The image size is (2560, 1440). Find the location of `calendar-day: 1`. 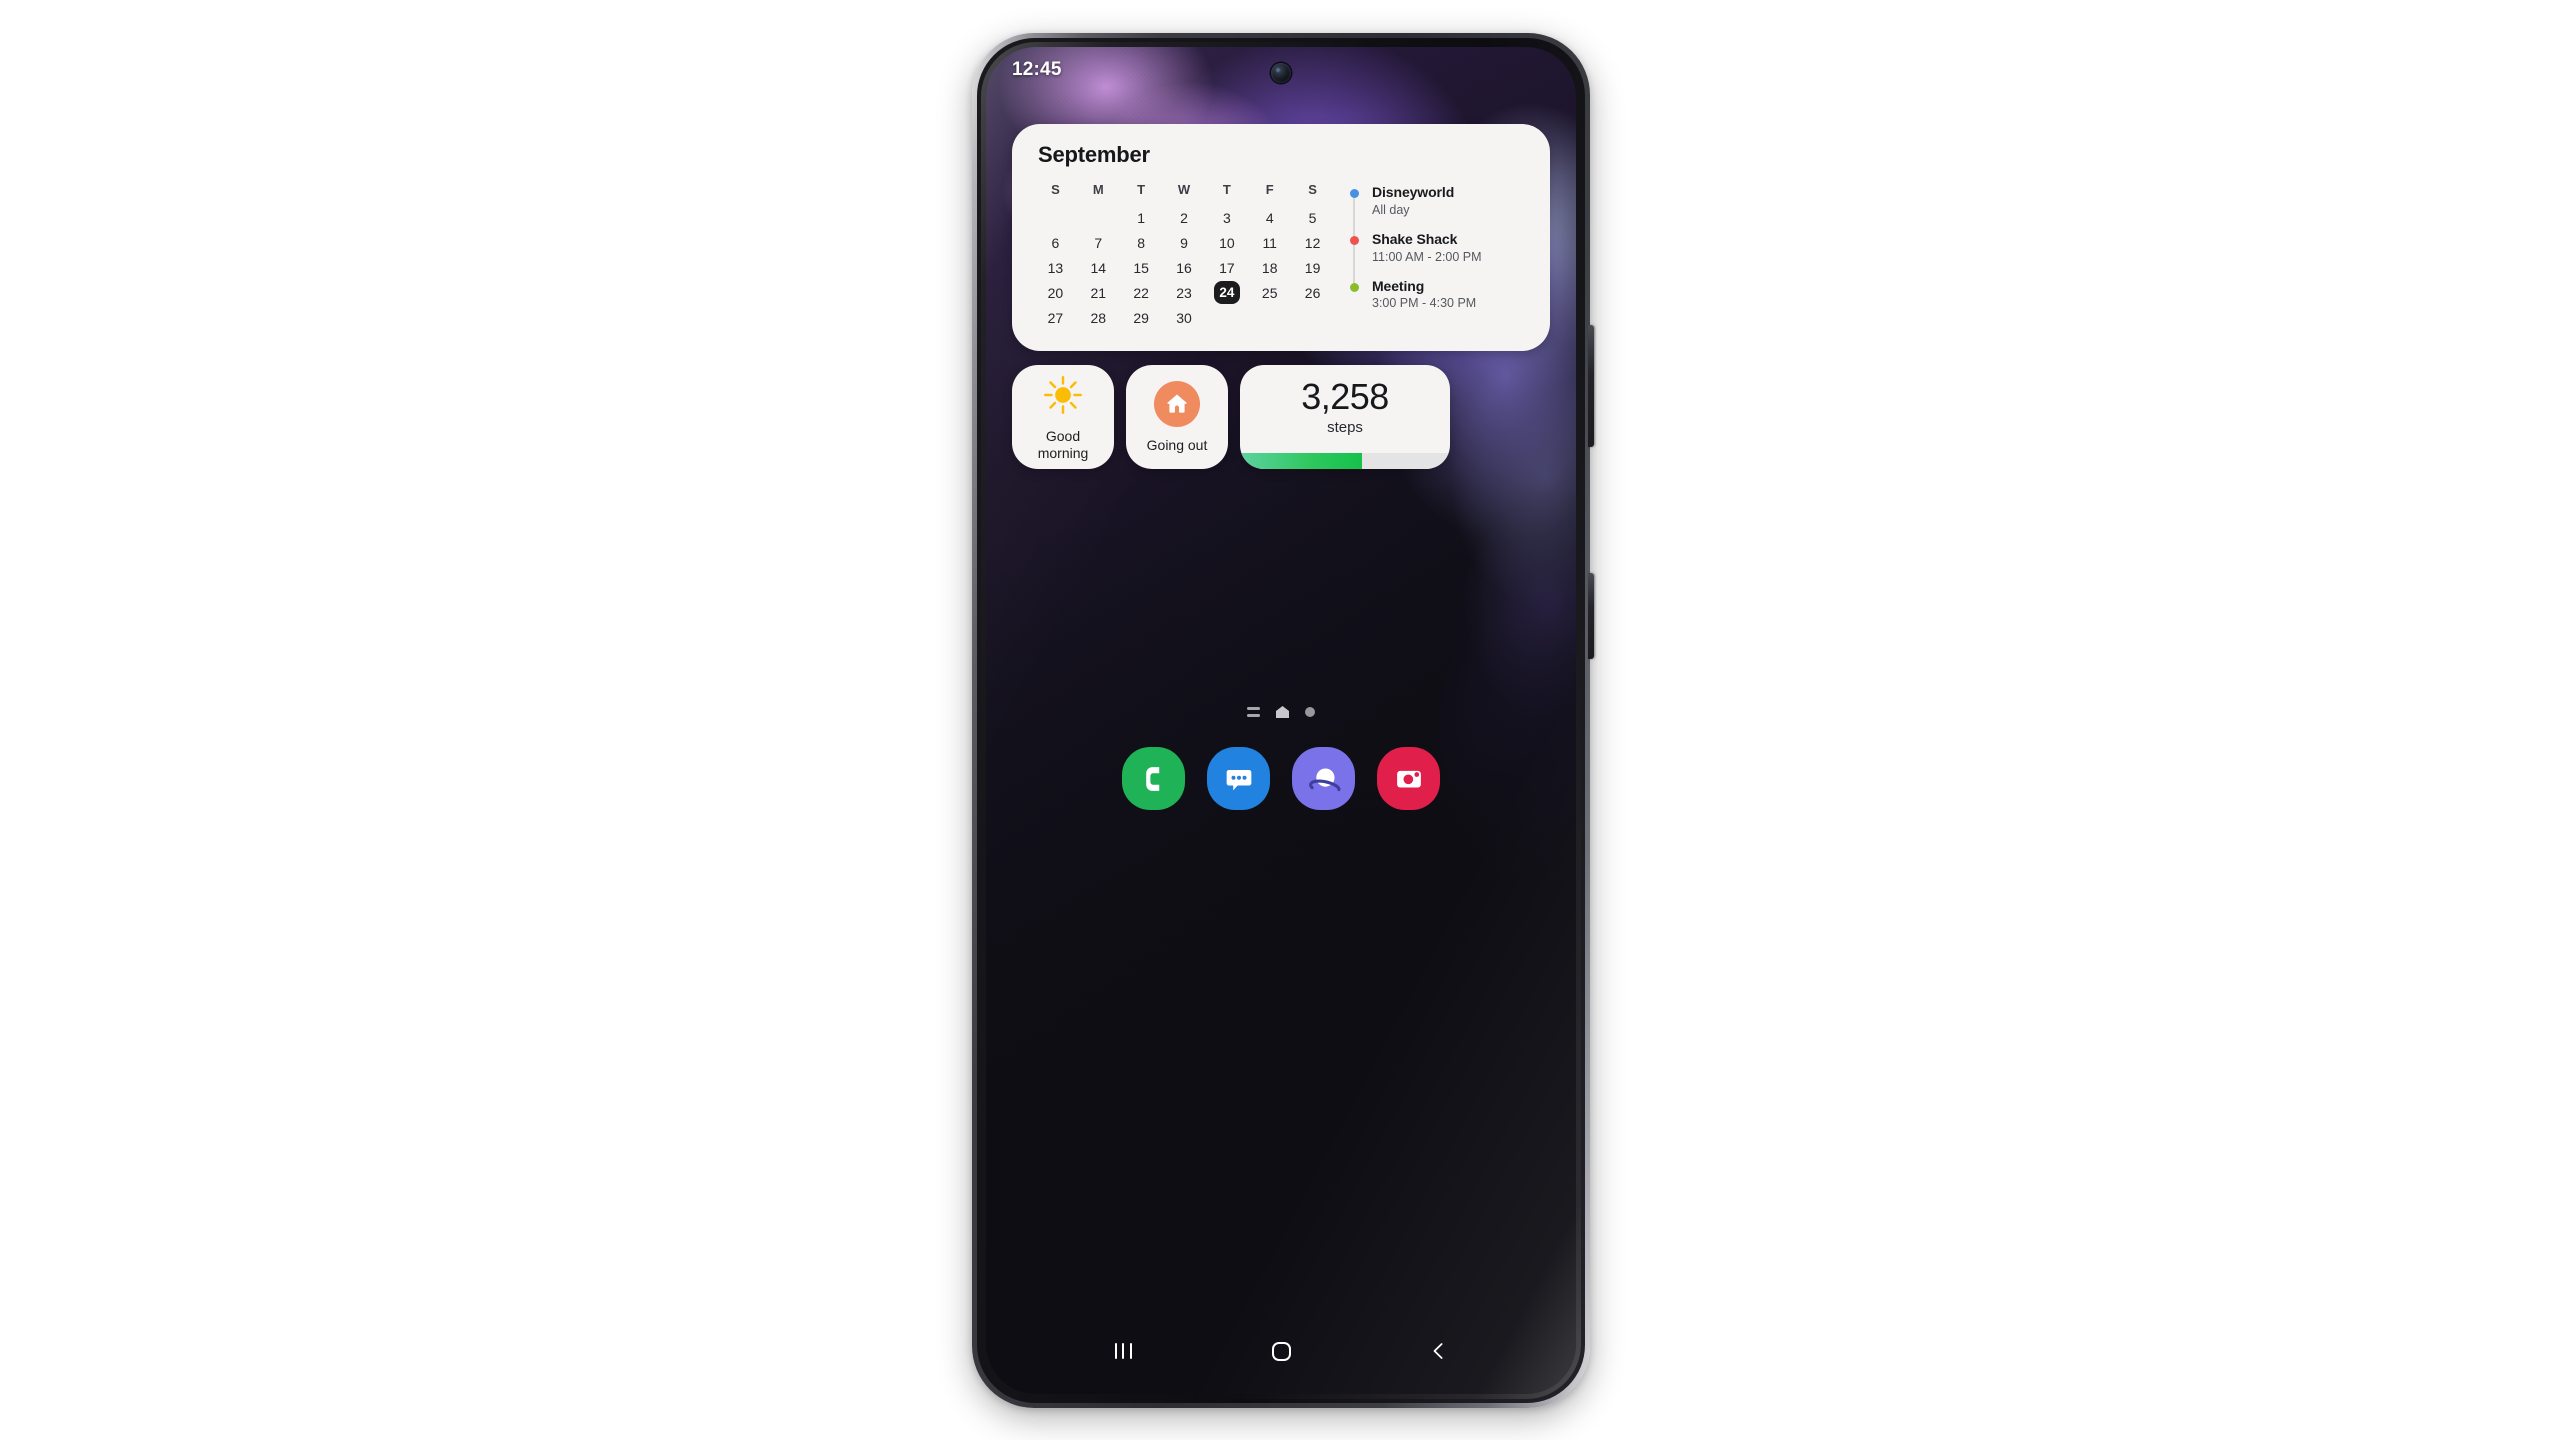

calendar-day: 1 is located at coordinates (1141, 217).